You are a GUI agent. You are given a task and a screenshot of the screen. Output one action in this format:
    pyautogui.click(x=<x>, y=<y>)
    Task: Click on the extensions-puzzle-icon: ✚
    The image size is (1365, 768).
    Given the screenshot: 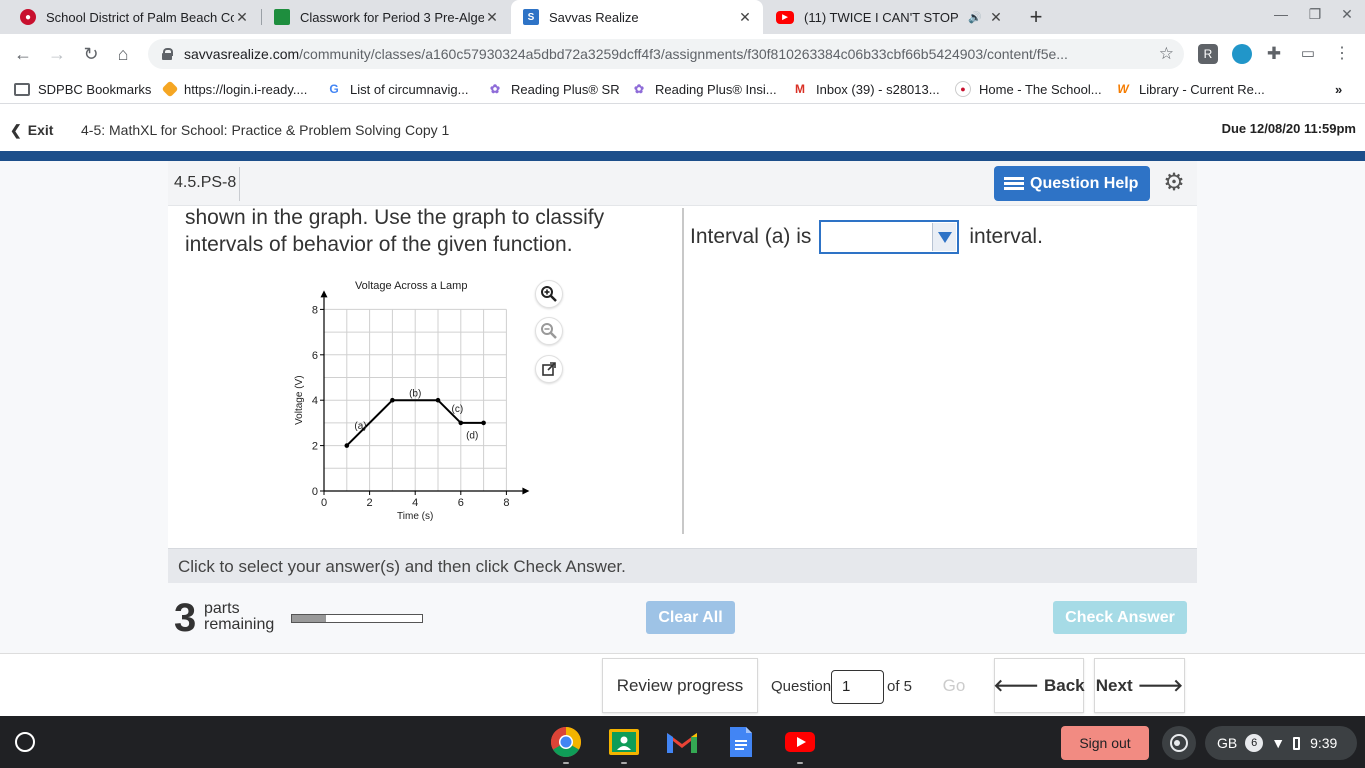 What is the action you would take?
    pyautogui.click(x=1274, y=54)
    